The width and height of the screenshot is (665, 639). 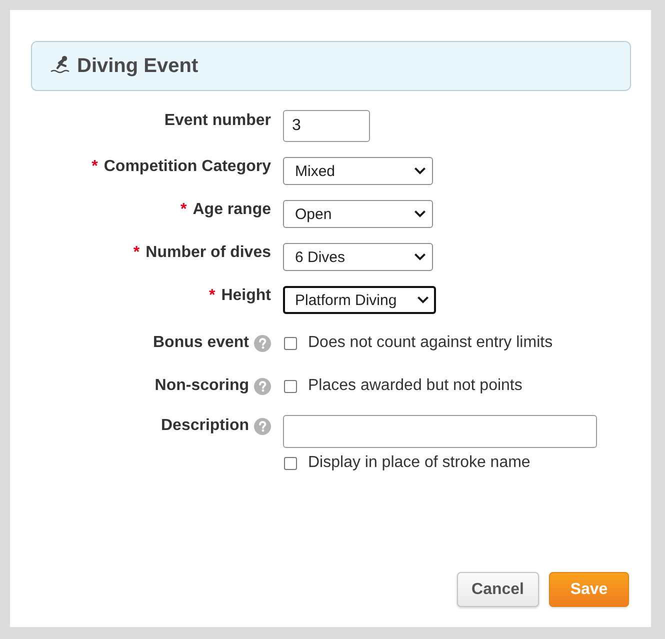 I want to click on field-label: Age range, so click(x=231, y=210).